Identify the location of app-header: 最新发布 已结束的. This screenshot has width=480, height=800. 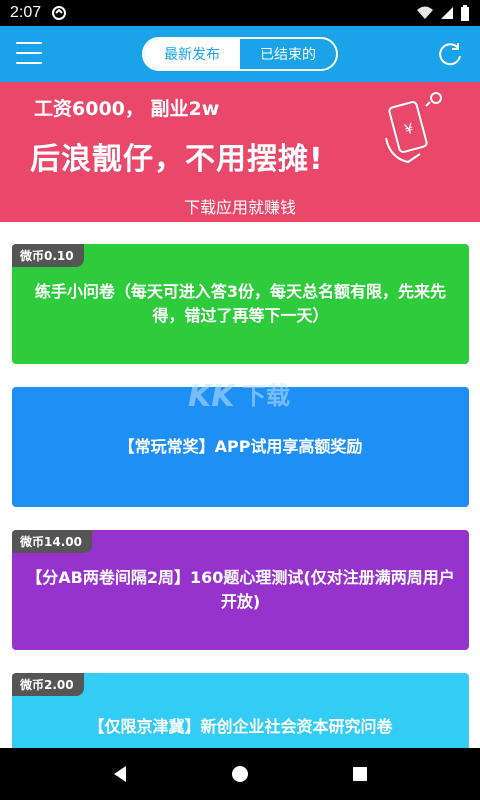
(240, 54).